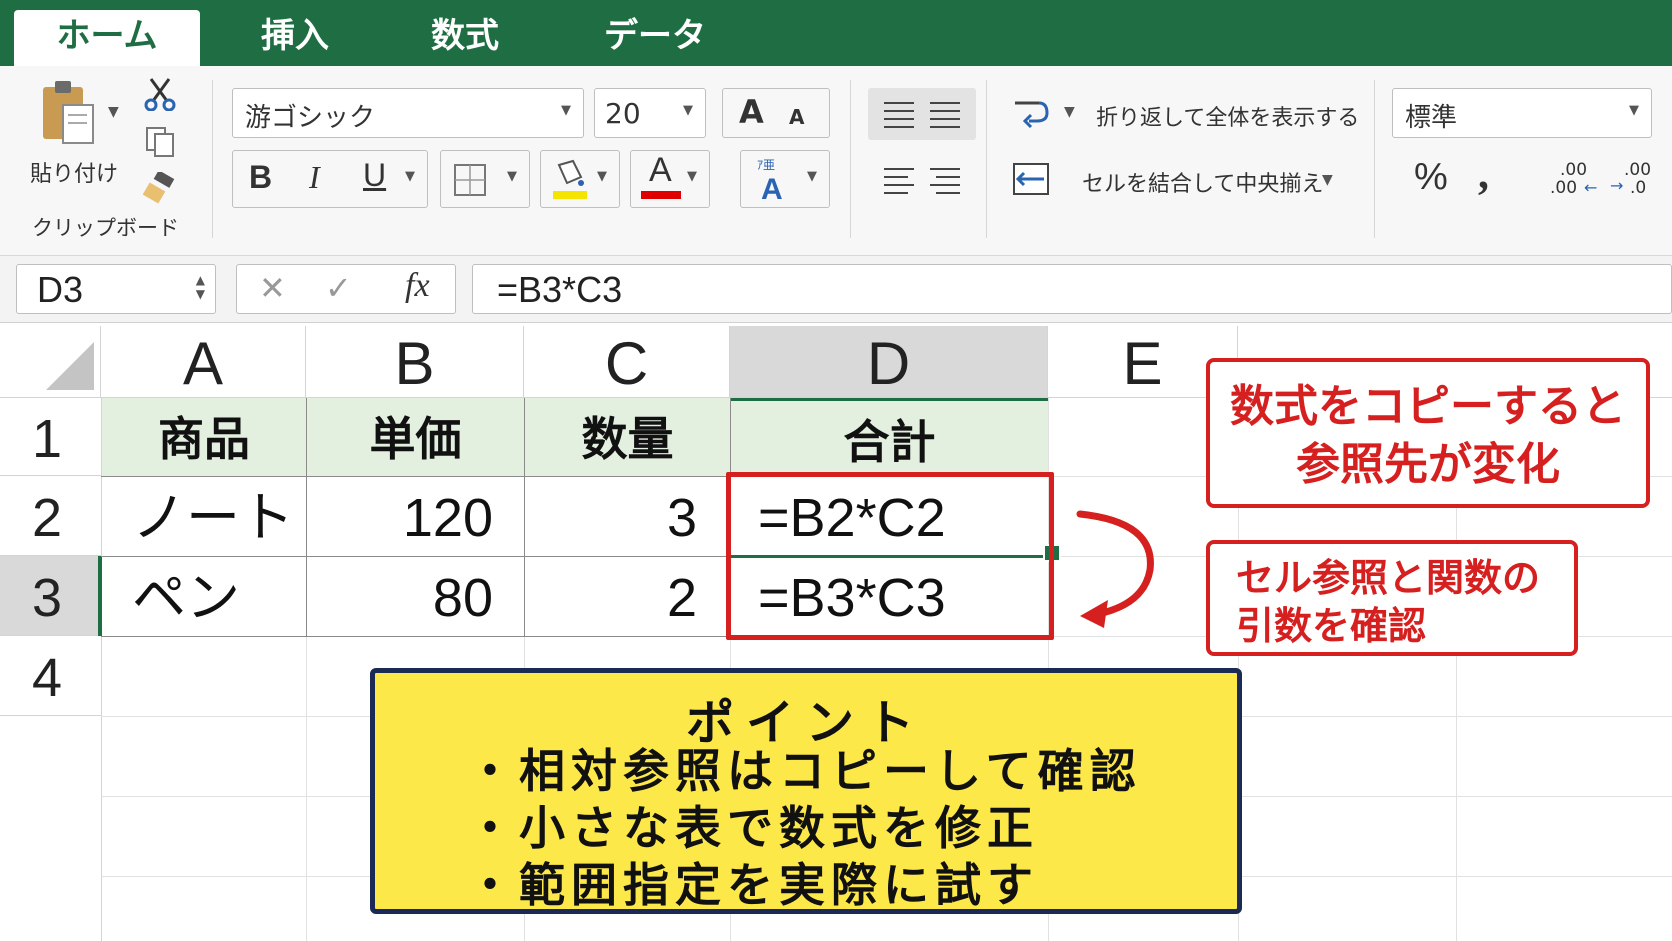 Image resolution: width=1672 pixels, height=941 pixels. What do you see at coordinates (804, 771) in the screenshot?
I see `point-box-item: ・相対参照はコピーして確認` at bounding box center [804, 771].